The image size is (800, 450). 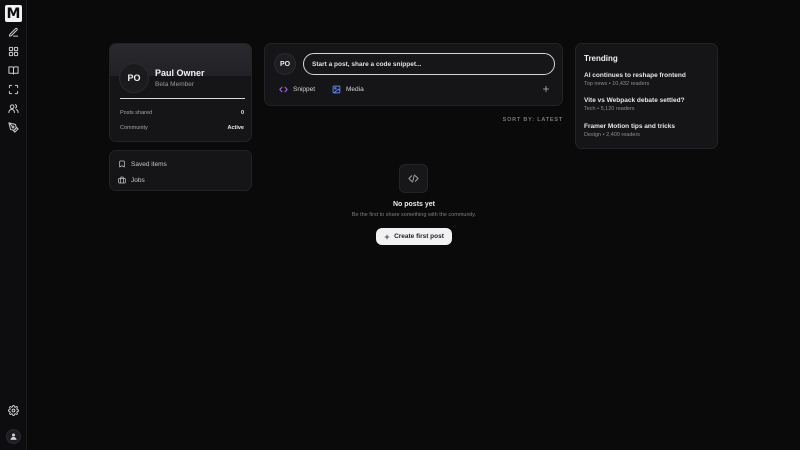 I want to click on logo-letter: M, so click(x=13, y=13).